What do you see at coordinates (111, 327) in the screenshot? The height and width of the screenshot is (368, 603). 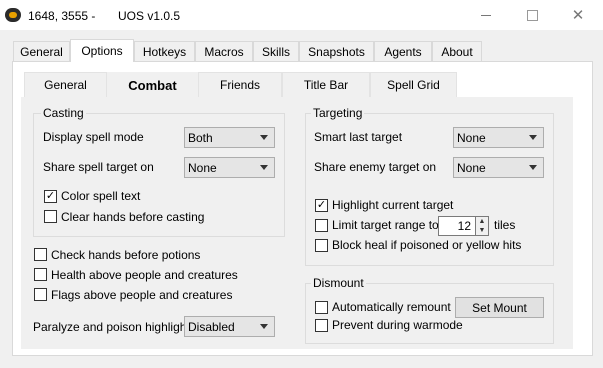 I see `paralyze-highlight-label: Paralyze and poison highlight` at bounding box center [111, 327].